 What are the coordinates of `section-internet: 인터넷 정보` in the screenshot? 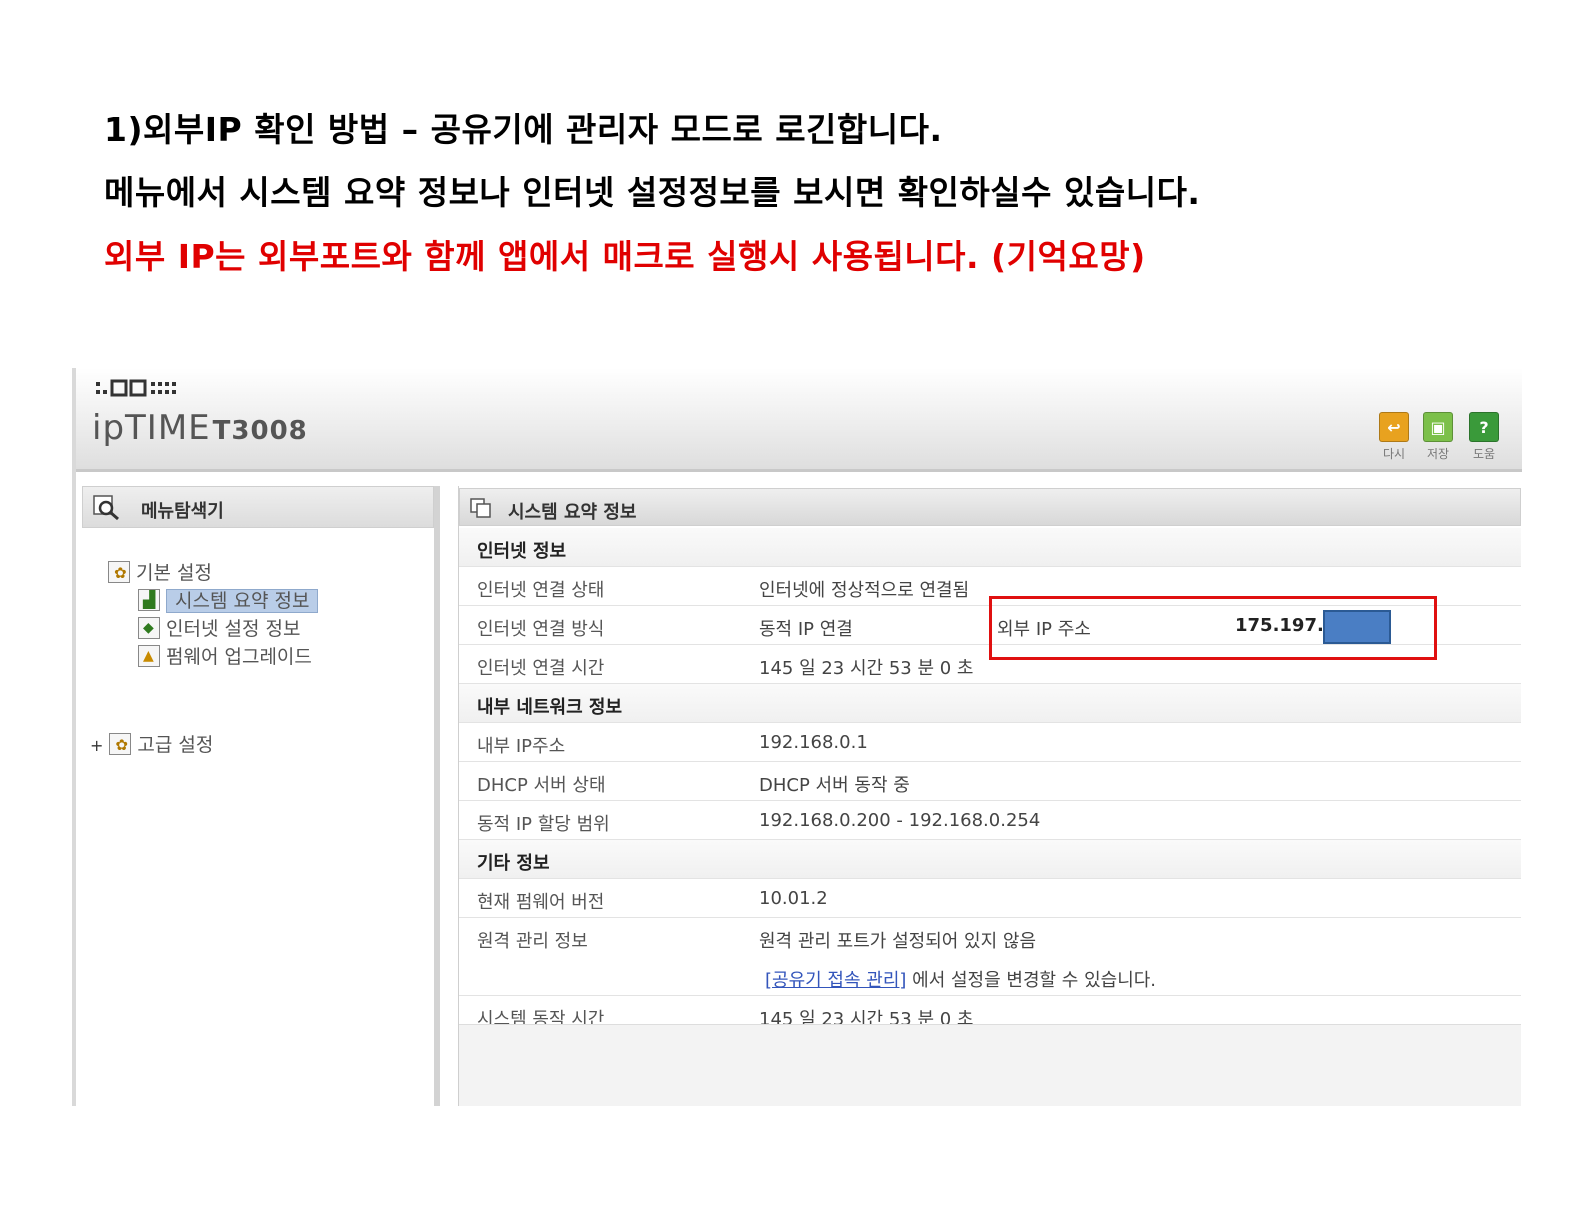 It's located at (990, 547).